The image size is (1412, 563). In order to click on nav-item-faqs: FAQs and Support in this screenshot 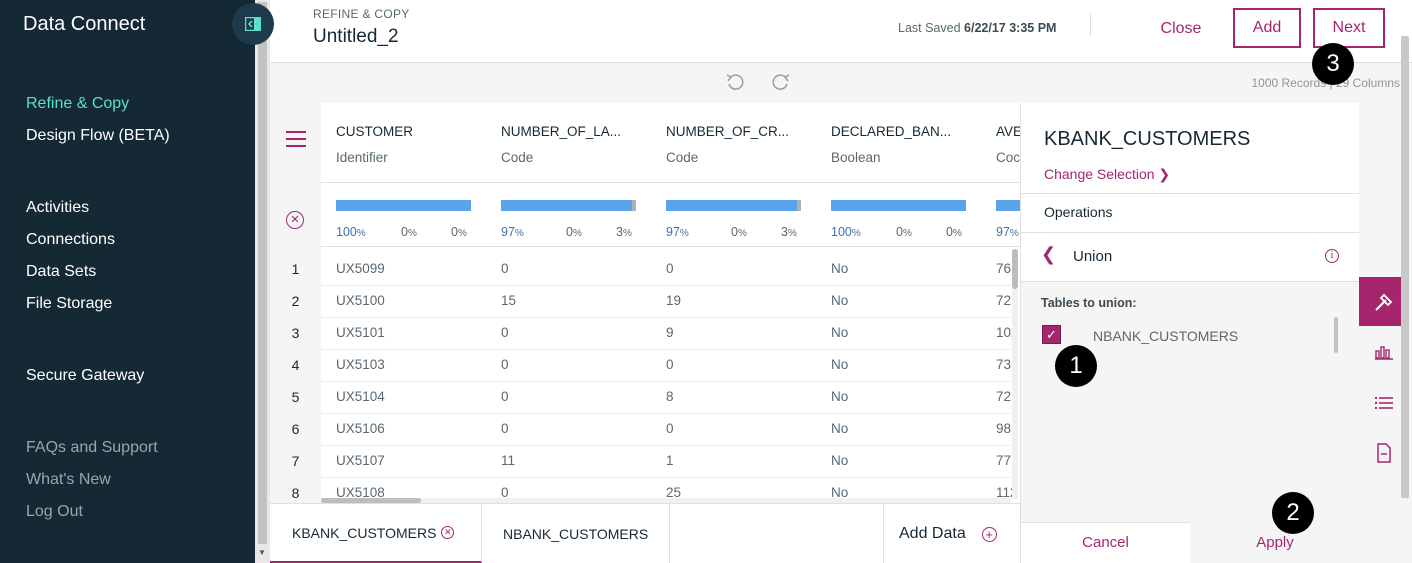, I will do `click(92, 448)`.